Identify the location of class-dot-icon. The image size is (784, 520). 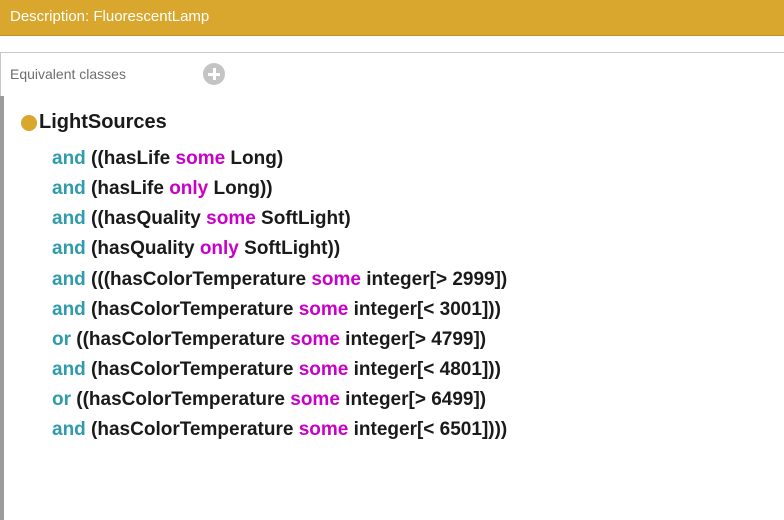
(29, 123).